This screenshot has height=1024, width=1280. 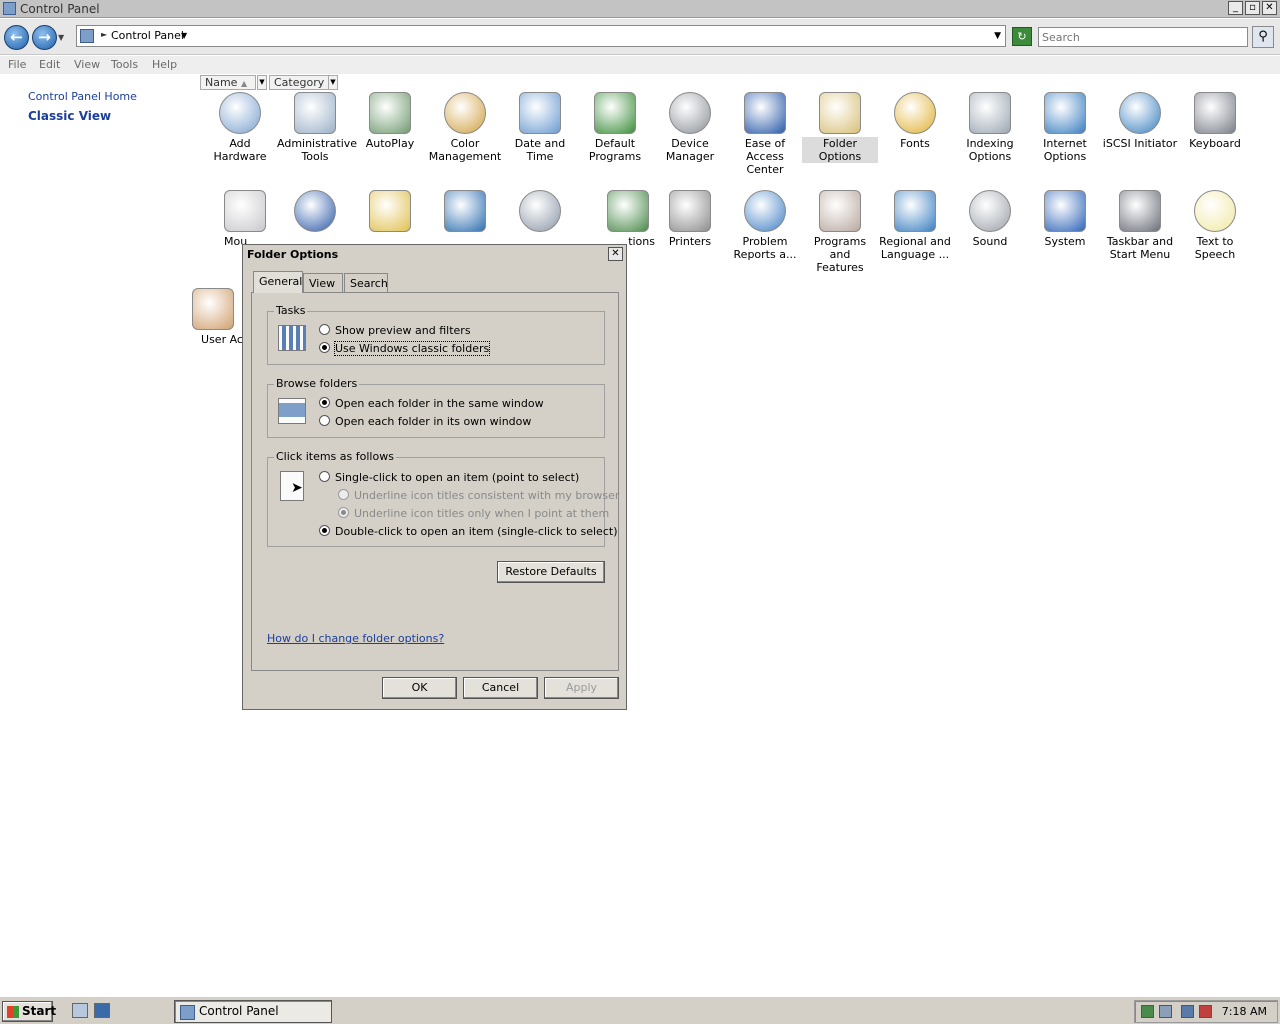 I want to click on item-printers: Printers, so click(x=690, y=219).